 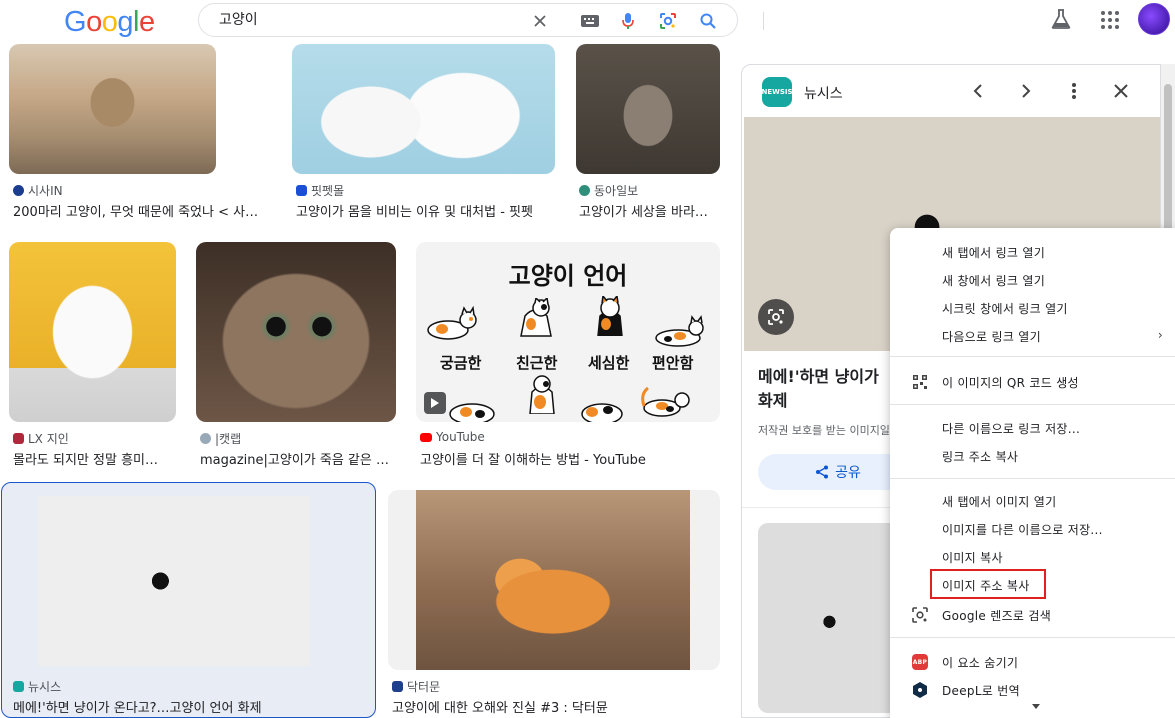 I want to click on result-title: 메에!'하면 냥이가 온다고?…고양이 언어 화제, so click(x=193, y=706).